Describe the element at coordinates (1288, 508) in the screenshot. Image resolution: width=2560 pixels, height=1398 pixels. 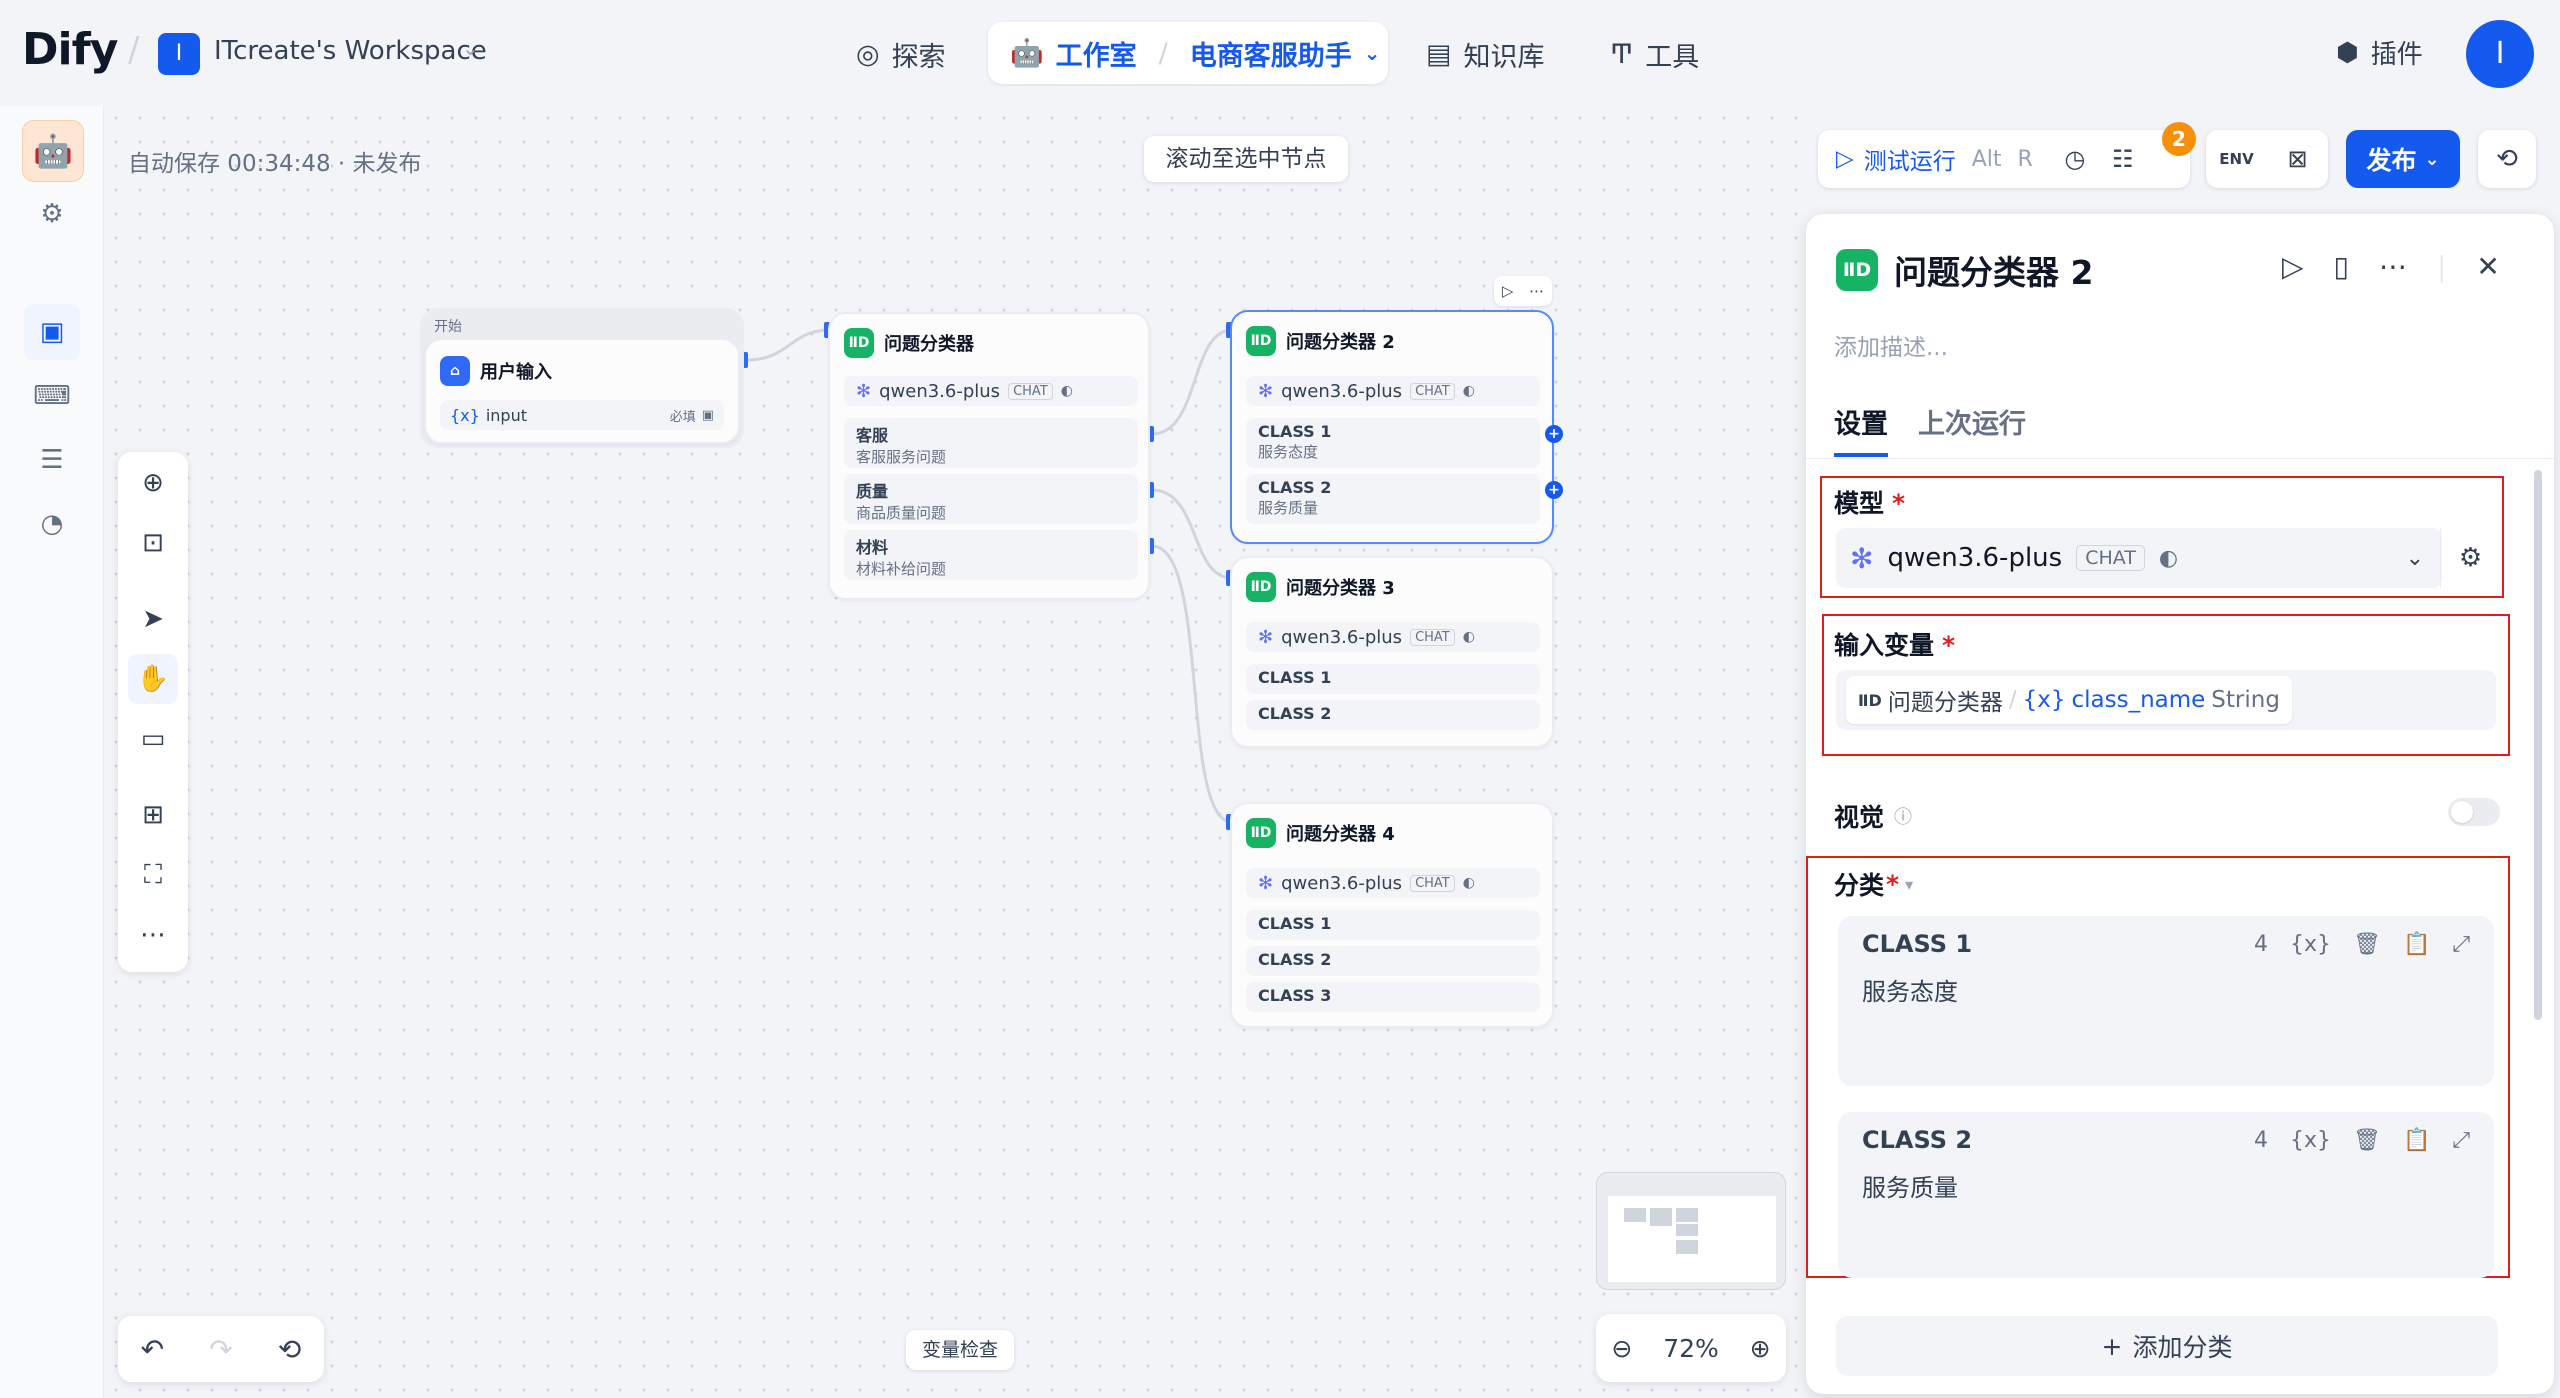
I see `class-desc: 服务质量` at that location.